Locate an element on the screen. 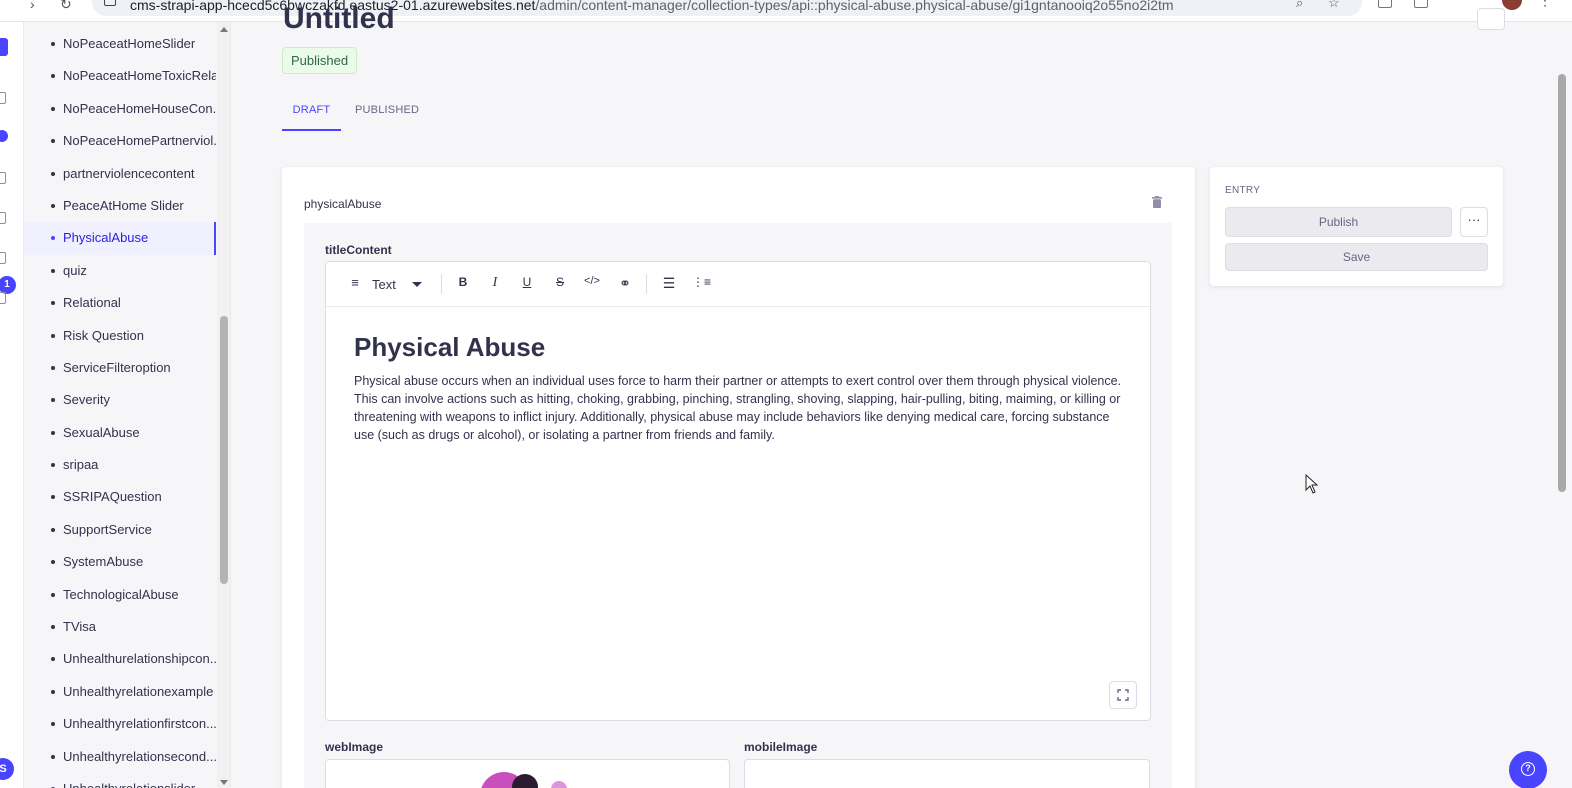 The image size is (1572, 788). sidebar-item-unhealthyrelationslider: Unhealthyrelationslider is located at coordinates (120, 780).